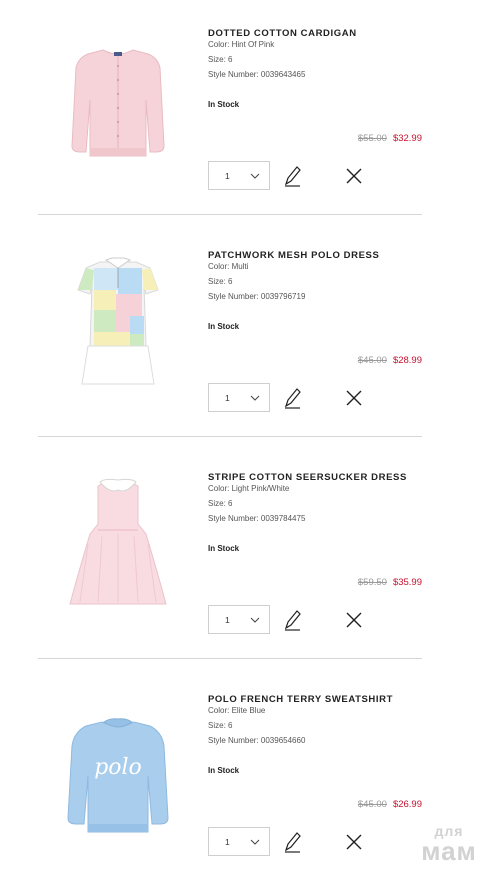 Image resolution: width=496 pixels, height=894 pixels. I want to click on patchwork-polo-dress-icon, so click(118, 321).